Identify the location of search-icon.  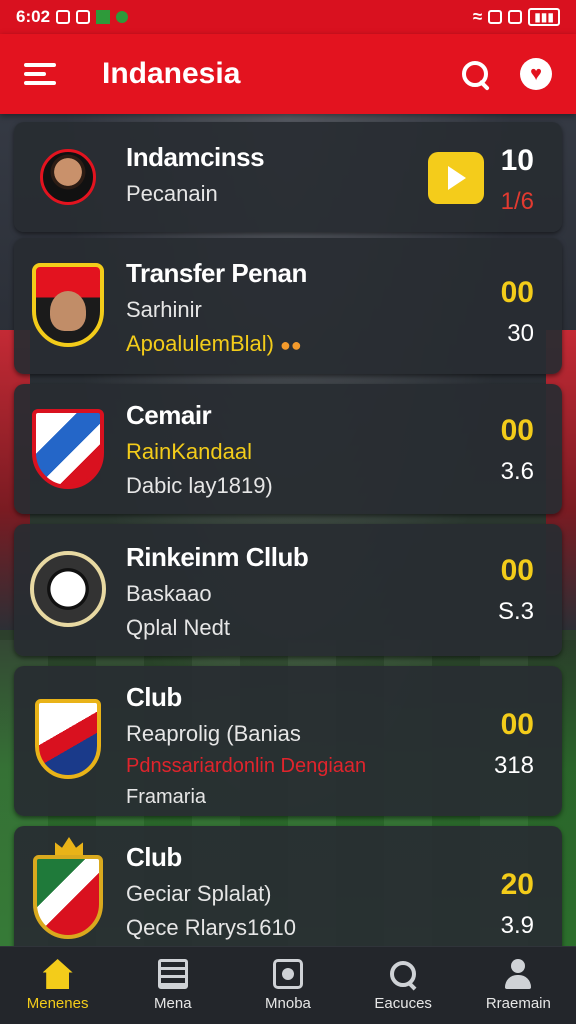
(475, 74).